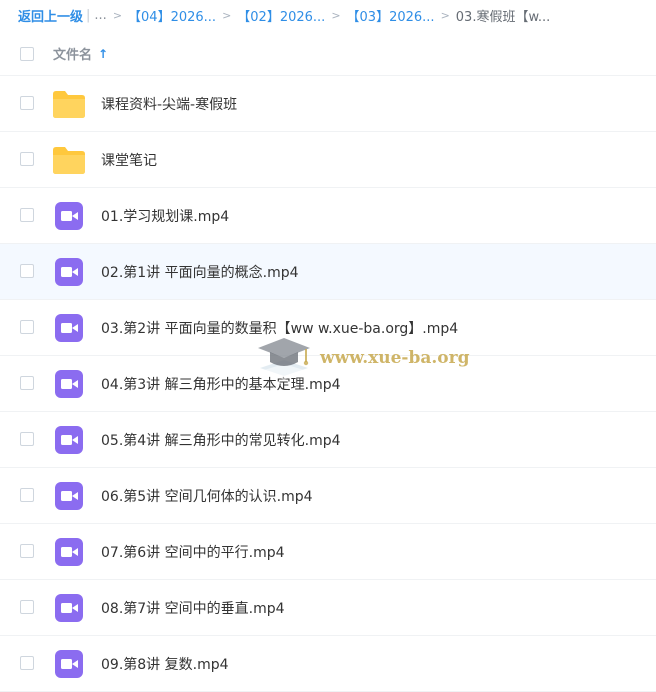  I want to click on file-row: 03.第2讲 平面向量的数量积【ww w.xue-ba.org】.mp4, so click(328, 328).